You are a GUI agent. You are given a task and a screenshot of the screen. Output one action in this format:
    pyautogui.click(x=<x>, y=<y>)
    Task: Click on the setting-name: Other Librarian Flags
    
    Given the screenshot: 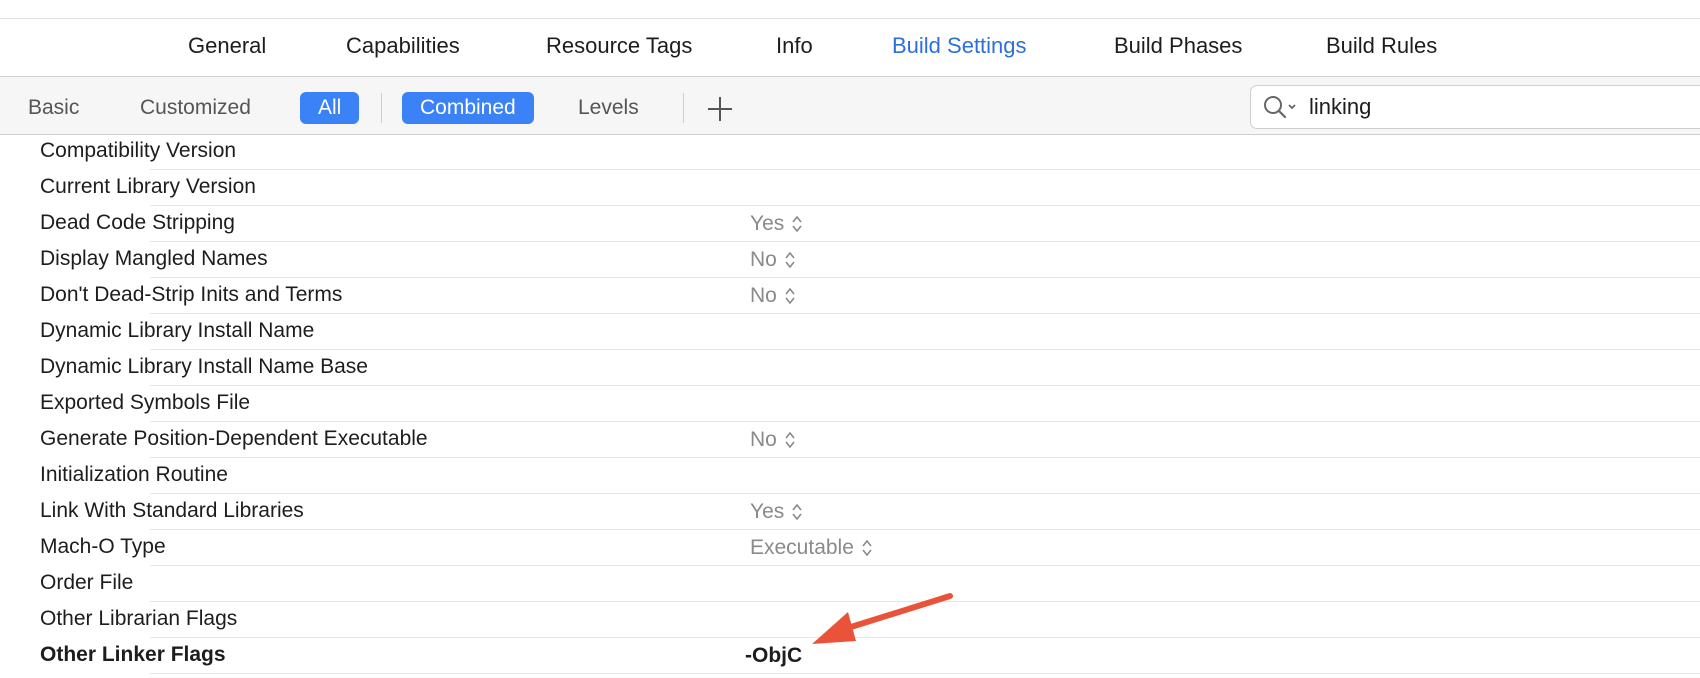 What is the action you would take?
    pyautogui.click(x=139, y=618)
    